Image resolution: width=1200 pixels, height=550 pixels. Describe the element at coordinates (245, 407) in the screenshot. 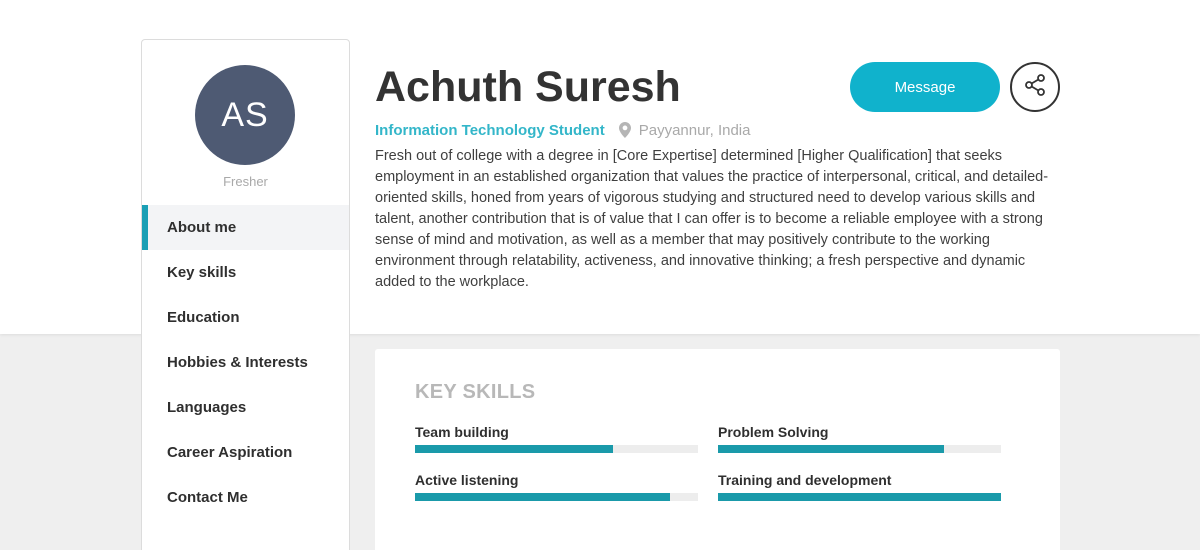

I see `sidebar-item-languages: Languages` at that location.